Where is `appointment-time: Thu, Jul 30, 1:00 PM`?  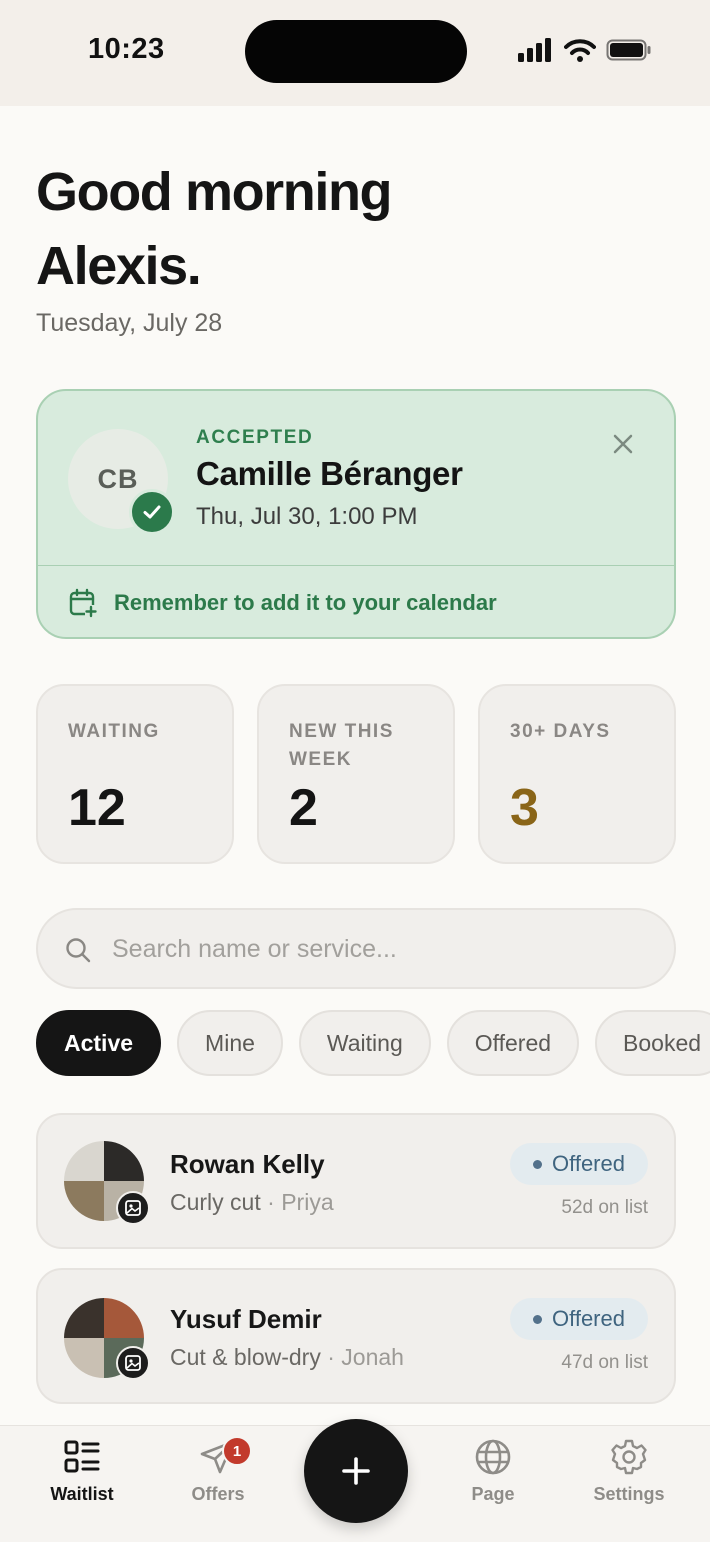 appointment-time: Thu, Jul 30, 1:00 PM is located at coordinates (307, 516).